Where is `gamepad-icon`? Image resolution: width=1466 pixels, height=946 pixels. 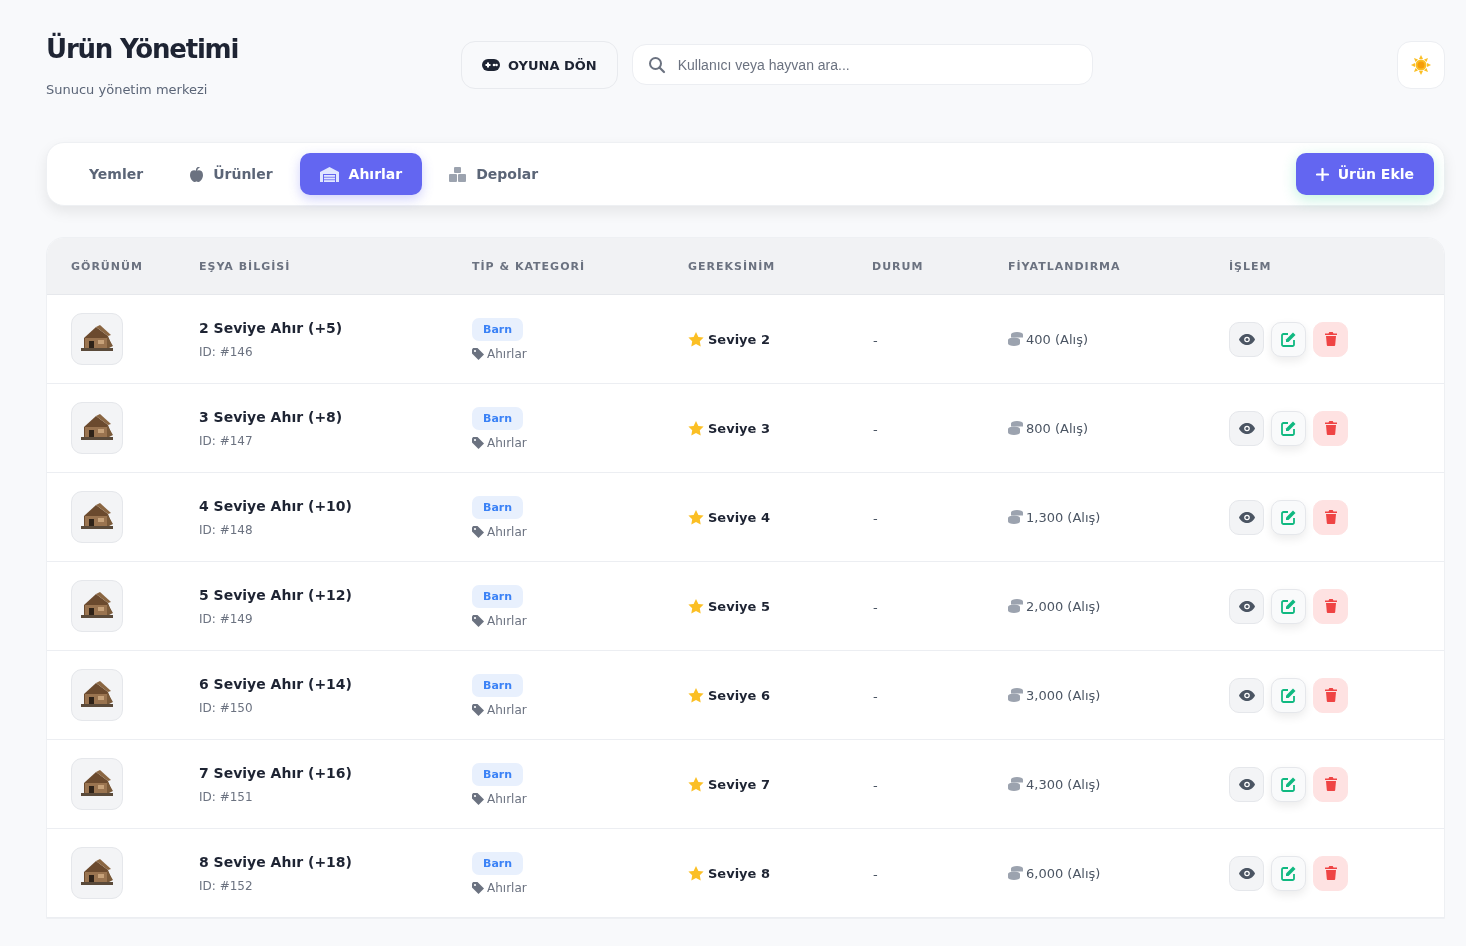
gamepad-icon is located at coordinates (491, 65).